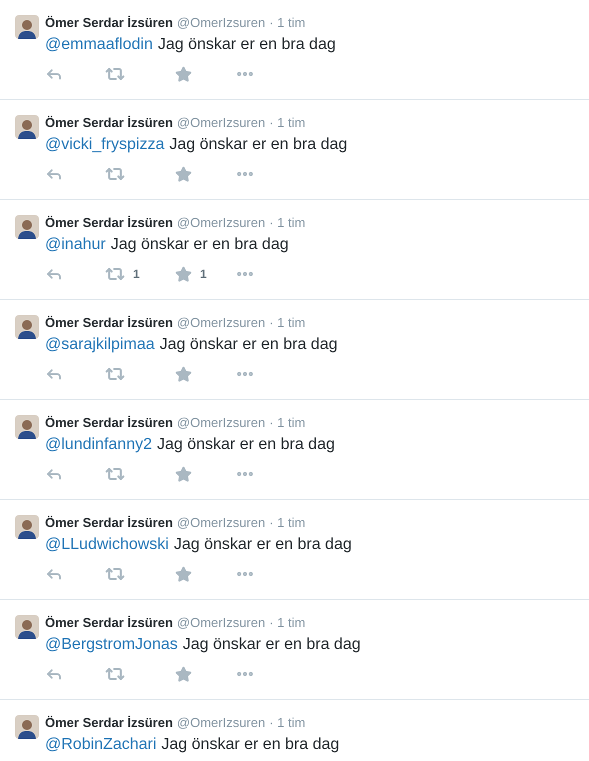 This screenshot has height=761, width=589. Describe the element at coordinates (100, 745) in the screenshot. I see `mention-link: @RobinZachari` at that location.